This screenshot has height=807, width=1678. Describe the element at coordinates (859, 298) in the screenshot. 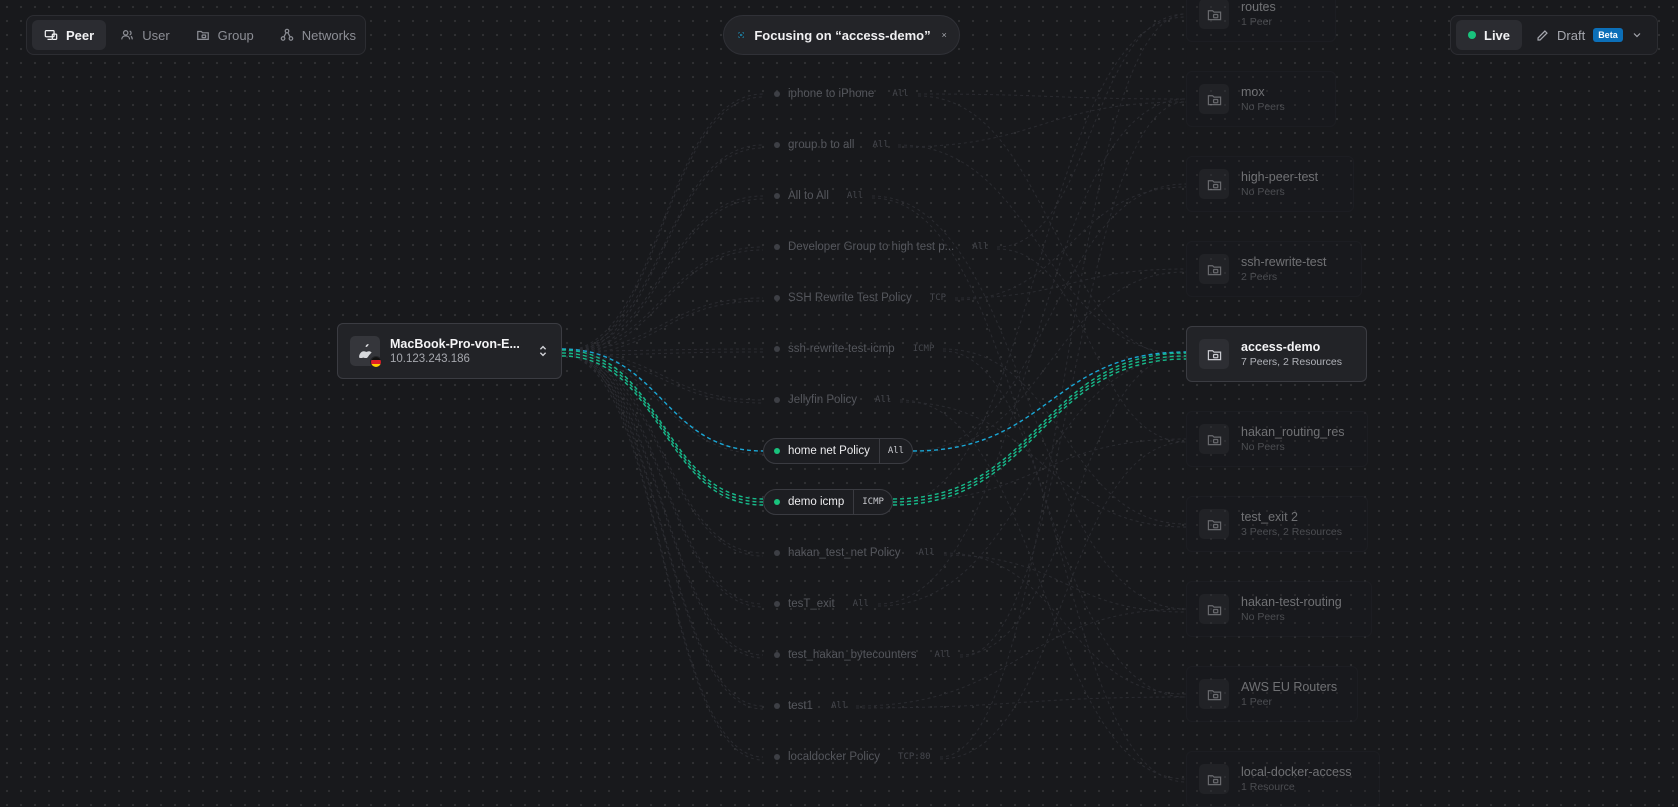

I see `policy-4: SSH Rewrite Test Policy TCP` at that location.